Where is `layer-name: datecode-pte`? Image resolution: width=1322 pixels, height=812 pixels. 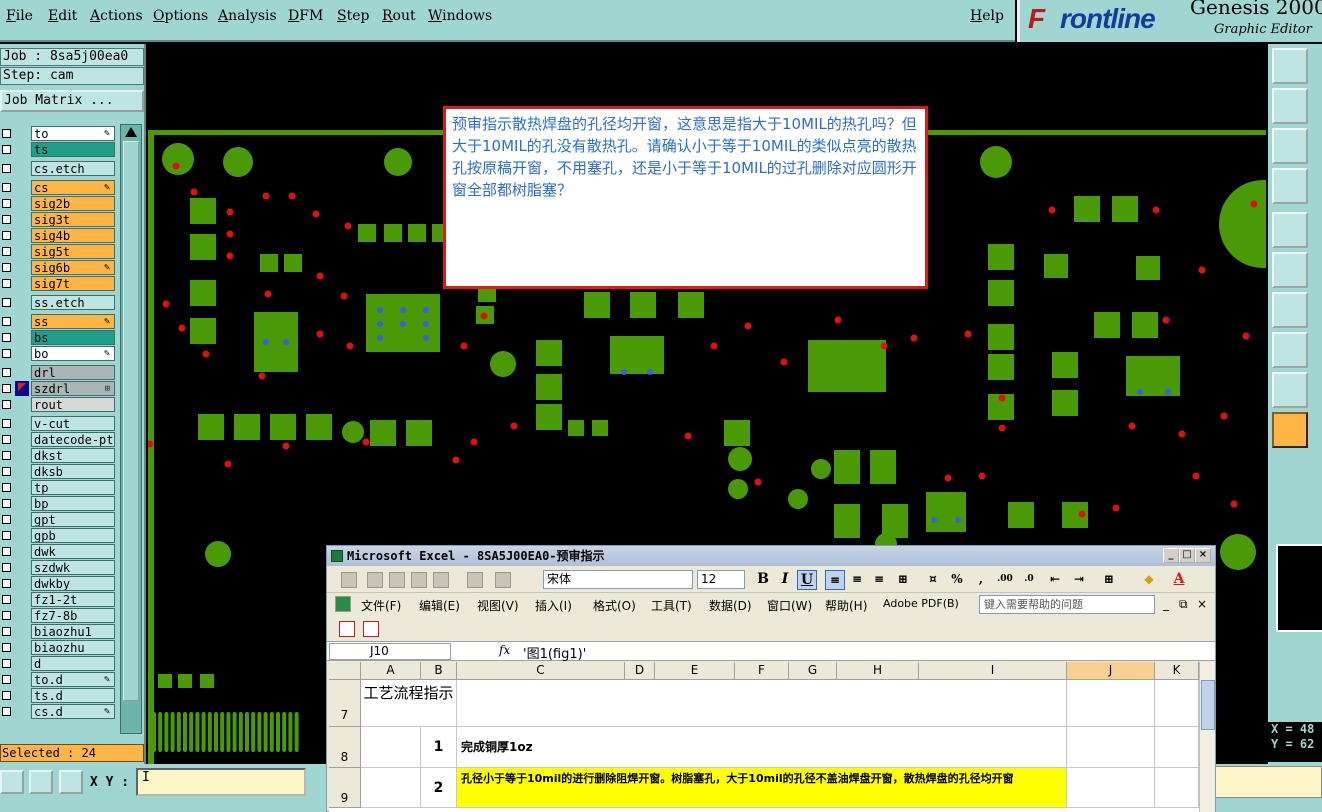
layer-name: datecode-pte is located at coordinates (73, 439).